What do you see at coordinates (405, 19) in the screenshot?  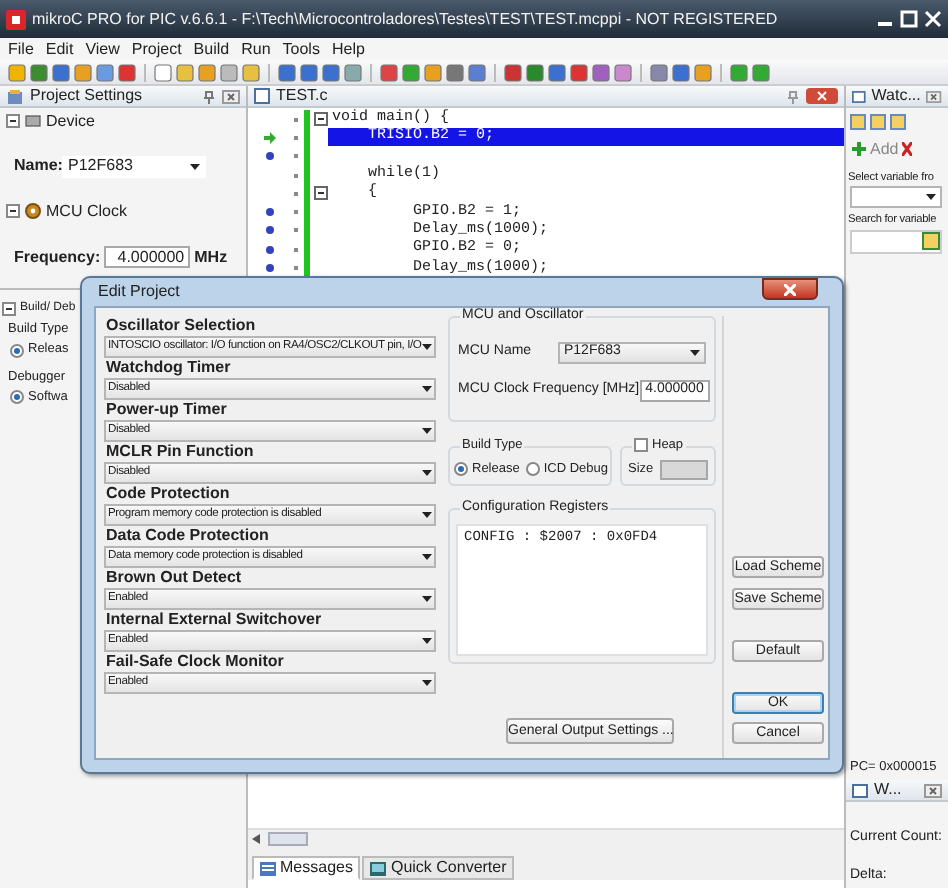 I see `window-title: mikroC PRO for PIC v.6.6.1 - F:\Tech\Microcontroladores\Testes\TEST\TEST.mcppi - NOT REGISTERED` at bounding box center [405, 19].